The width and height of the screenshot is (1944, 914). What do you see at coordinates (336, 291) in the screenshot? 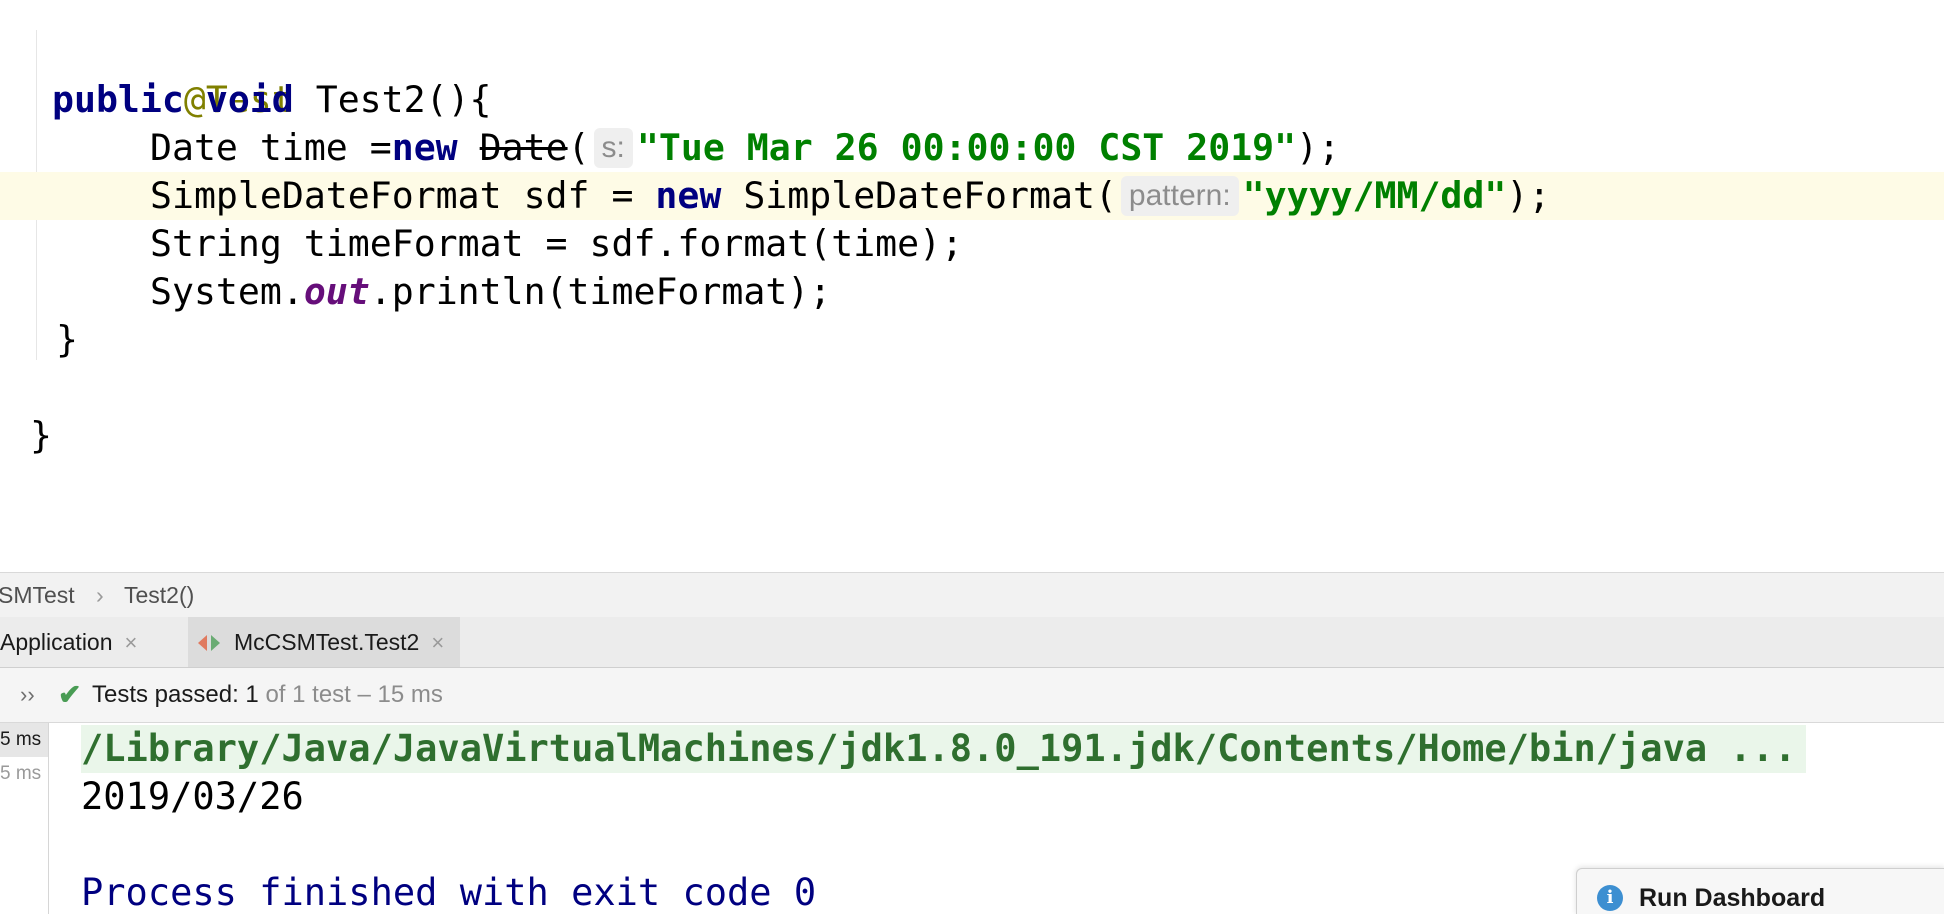
I see `static-field: out` at bounding box center [336, 291].